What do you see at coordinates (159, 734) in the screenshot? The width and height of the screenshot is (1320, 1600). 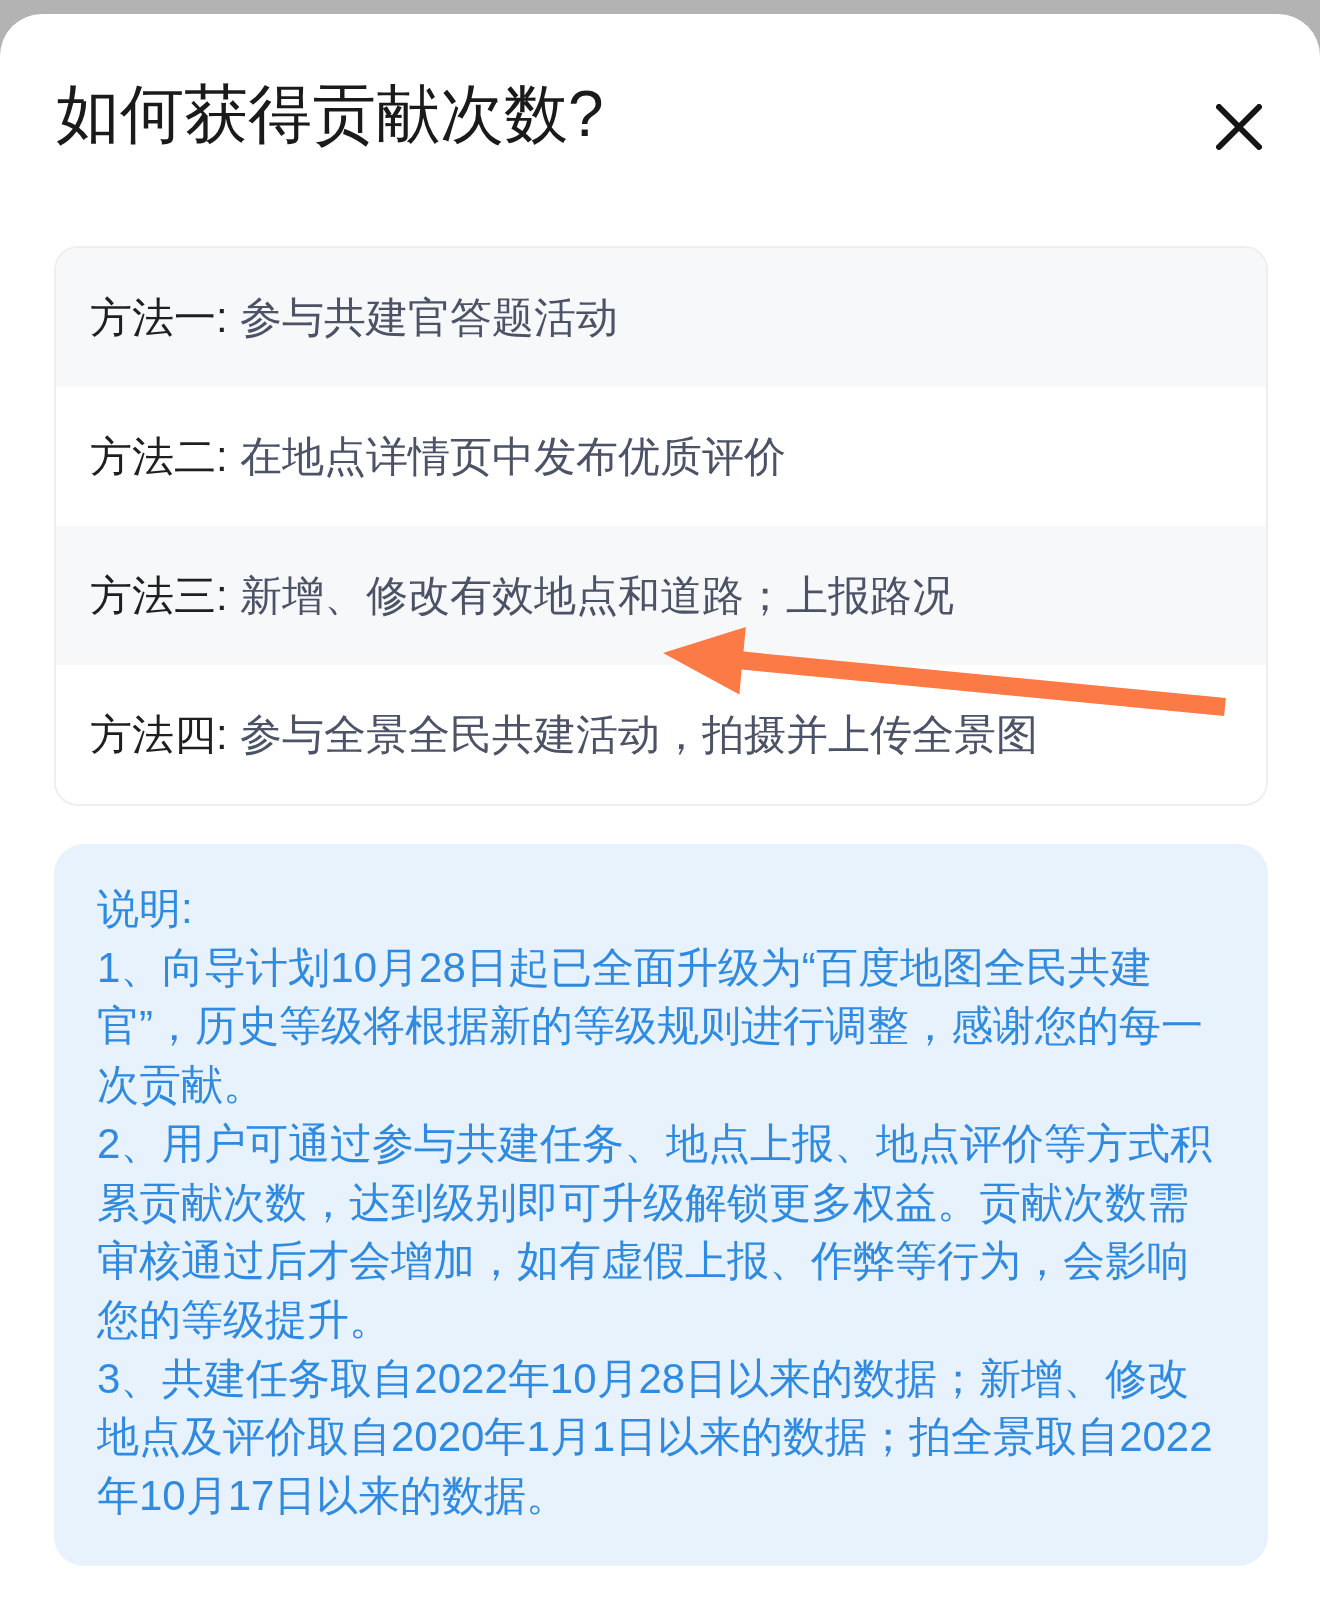 I see `method-label: 方法四:` at bounding box center [159, 734].